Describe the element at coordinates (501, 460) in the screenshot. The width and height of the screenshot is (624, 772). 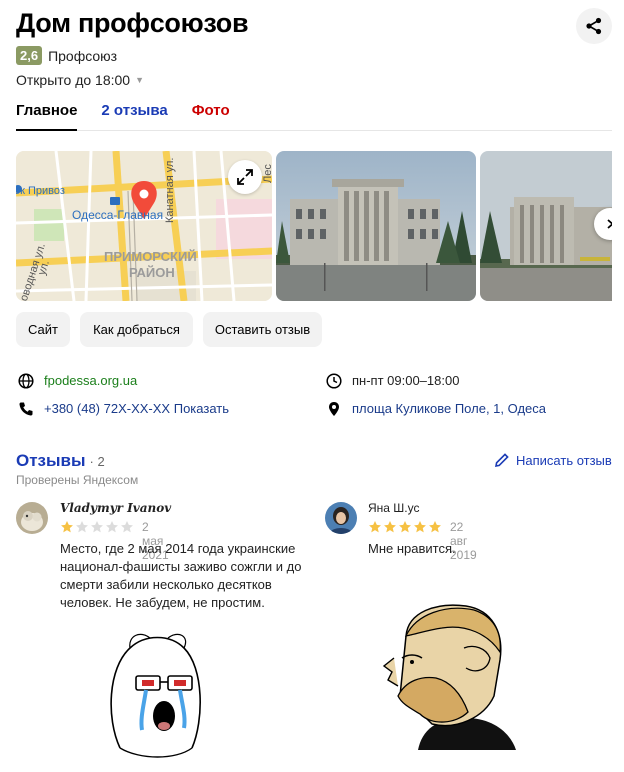
I see `pencil-icon` at that location.